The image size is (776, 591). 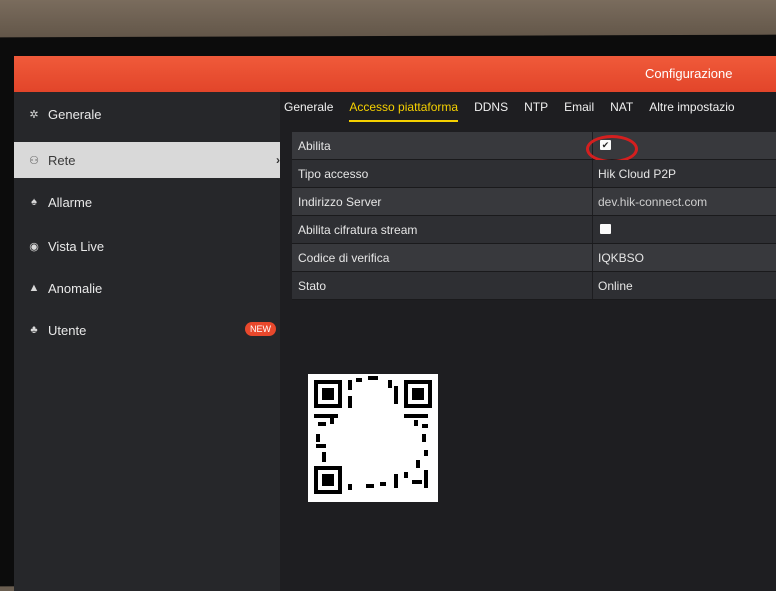 I want to click on new-badge: NEW, so click(x=260, y=329).